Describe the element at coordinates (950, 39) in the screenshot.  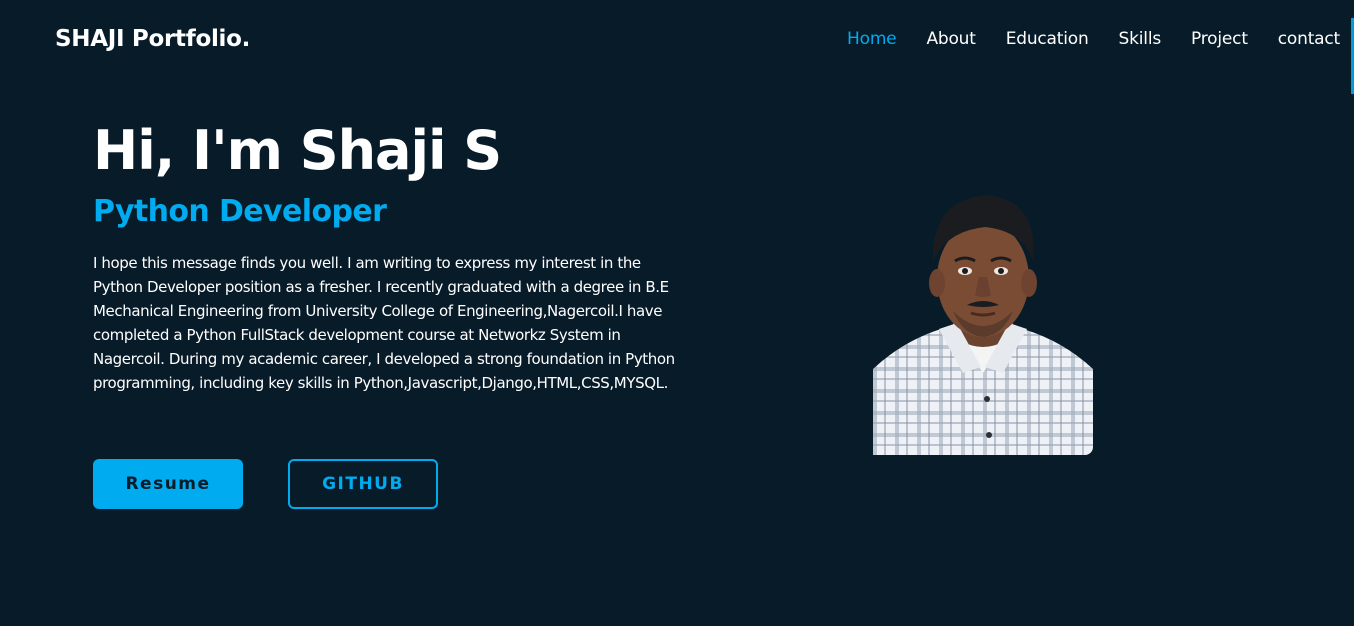
I see `nav-about: About` at that location.